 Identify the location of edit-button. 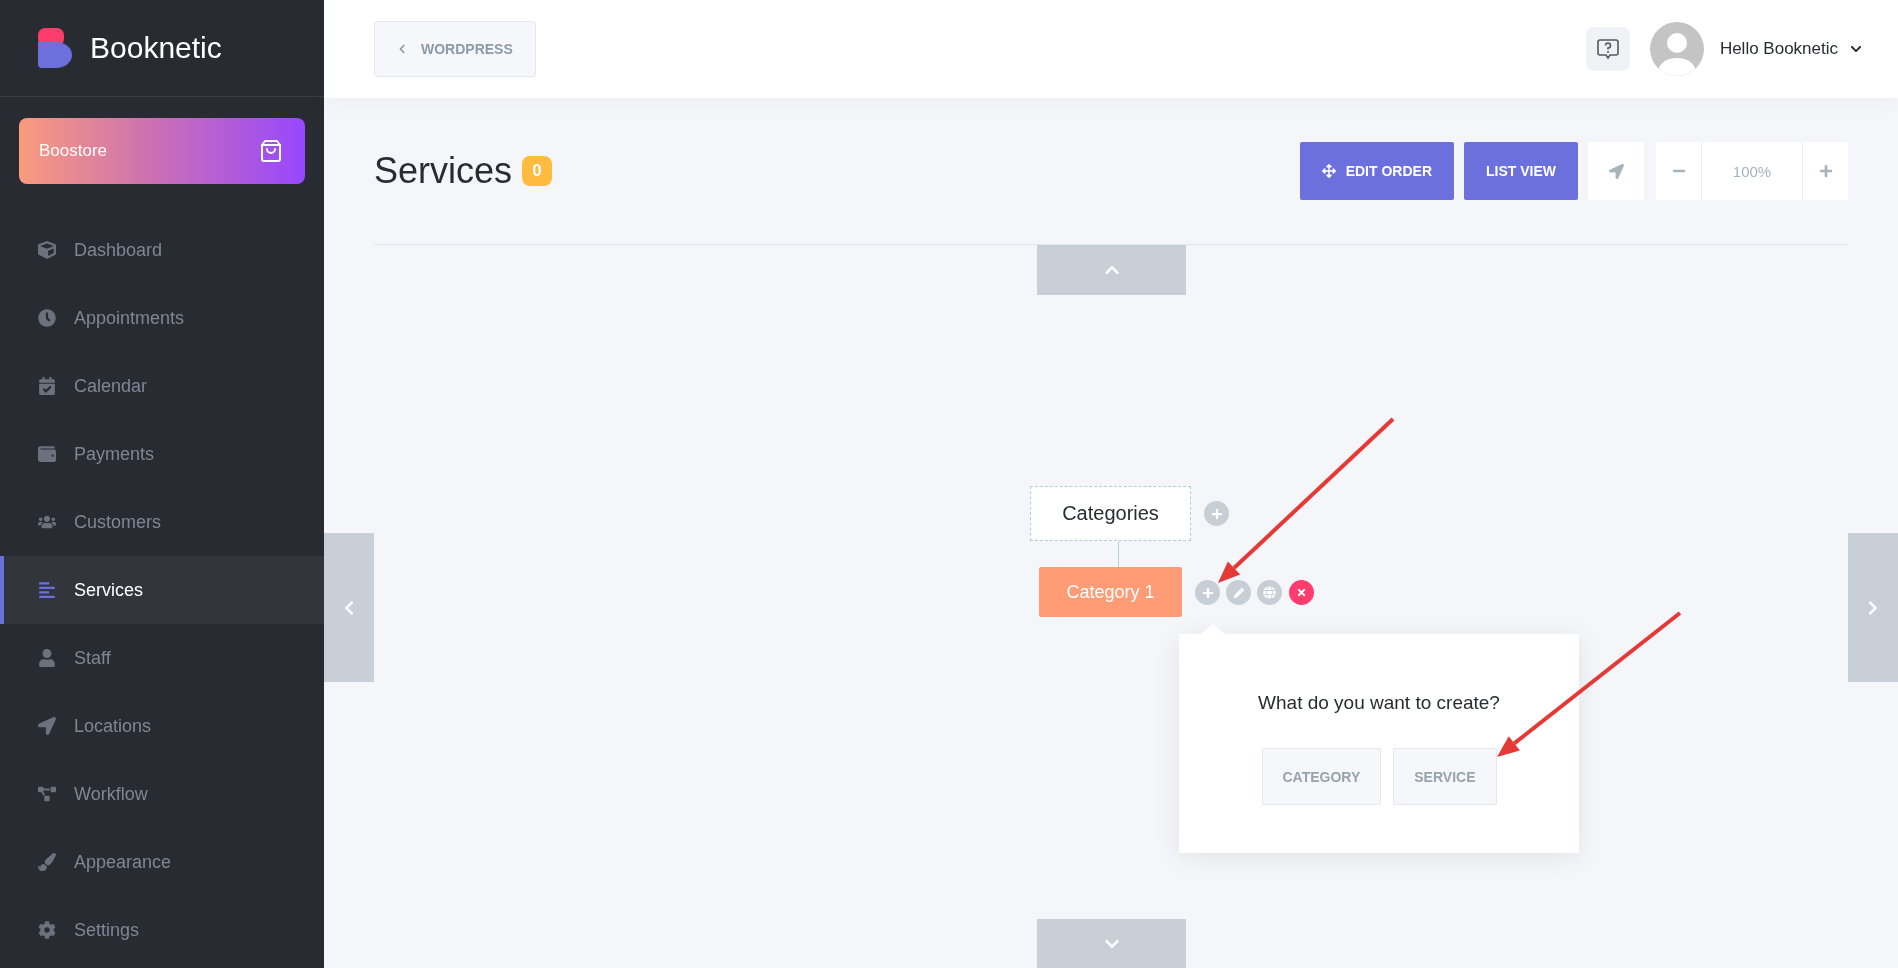
(1238, 592).